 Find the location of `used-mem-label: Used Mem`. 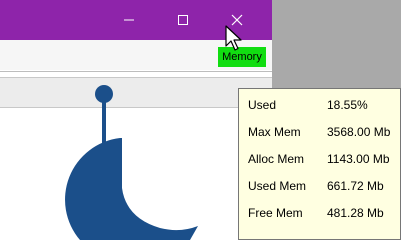

used-mem-label: Used Mem is located at coordinates (277, 186).